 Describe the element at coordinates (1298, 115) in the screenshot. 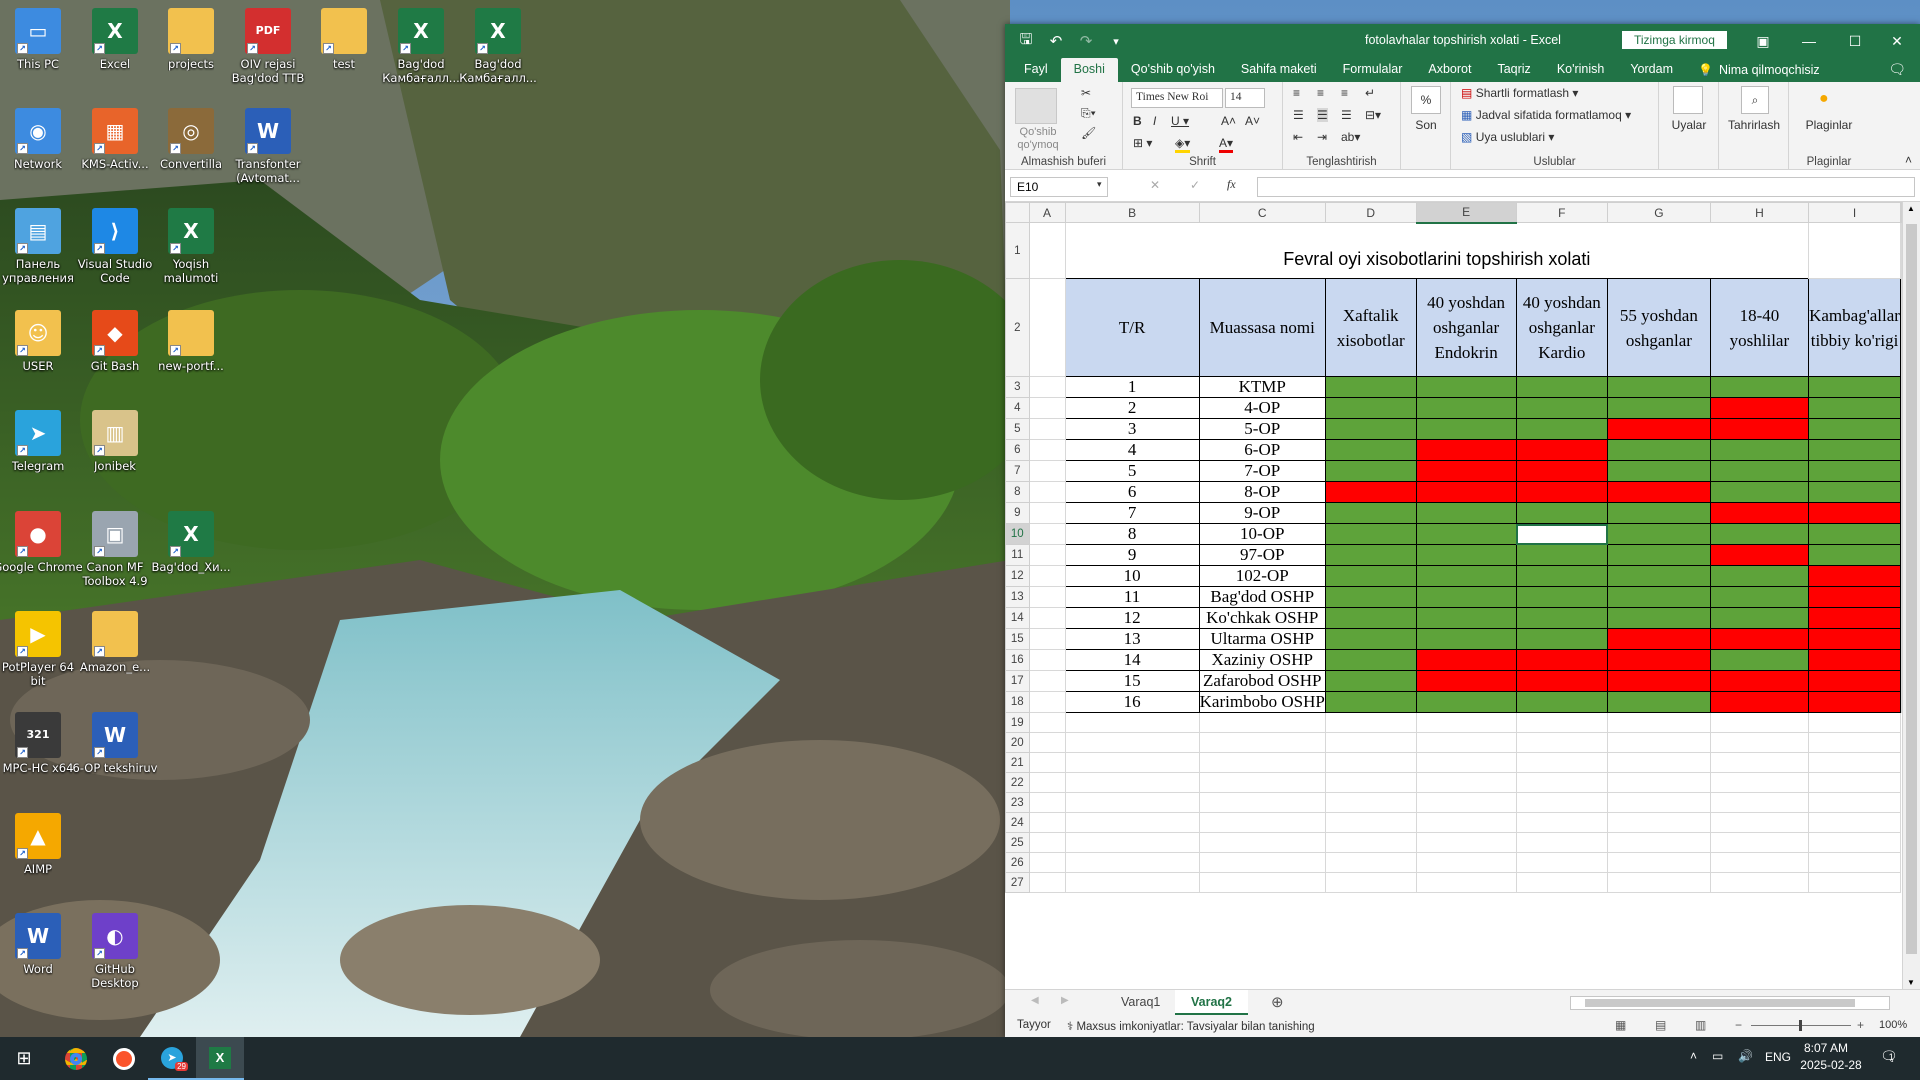

I see `align-left-icon: ☰` at that location.